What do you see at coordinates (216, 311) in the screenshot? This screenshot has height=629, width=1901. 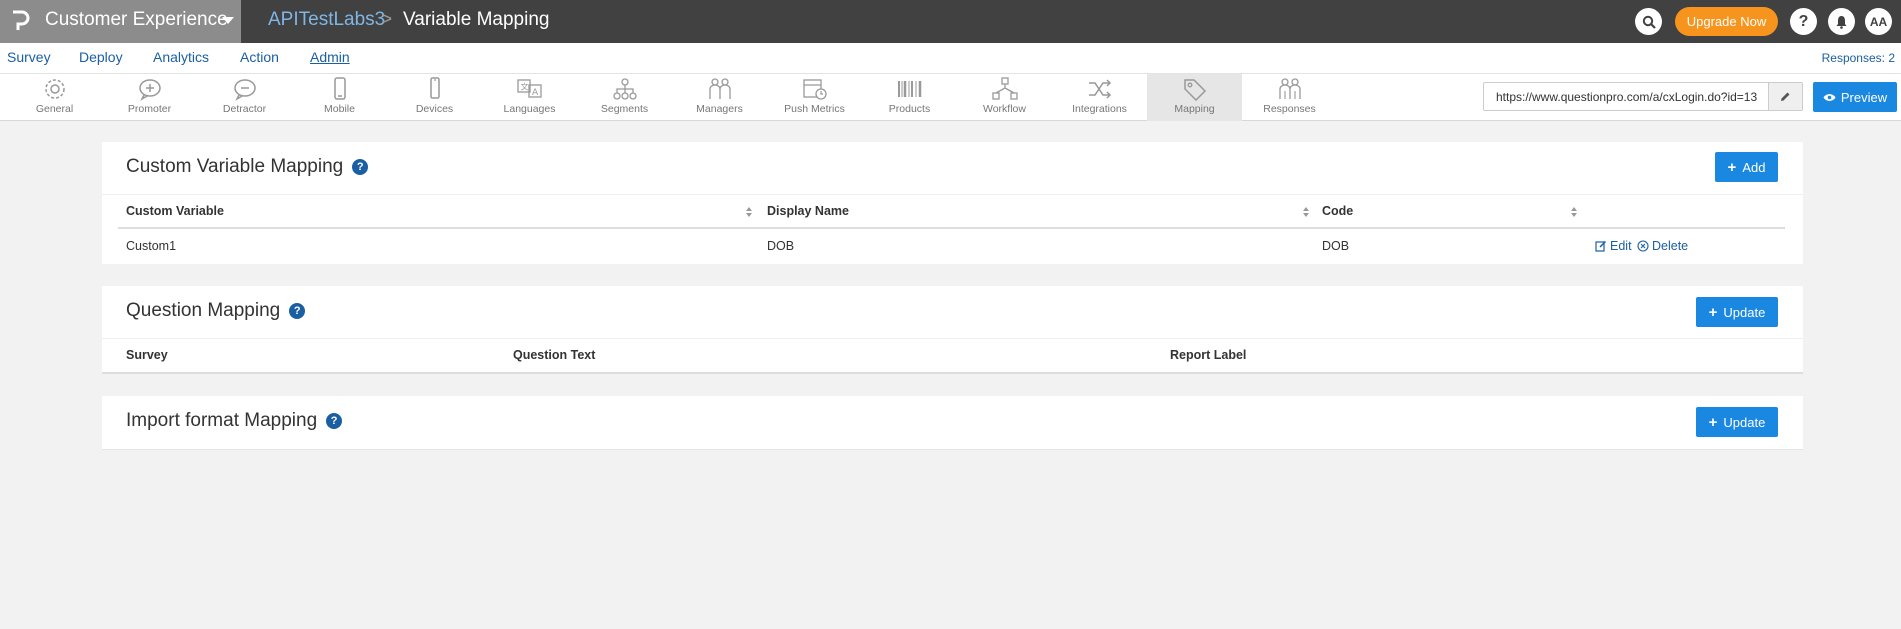 I see `question-mapping-title: Question Mapping?` at bounding box center [216, 311].